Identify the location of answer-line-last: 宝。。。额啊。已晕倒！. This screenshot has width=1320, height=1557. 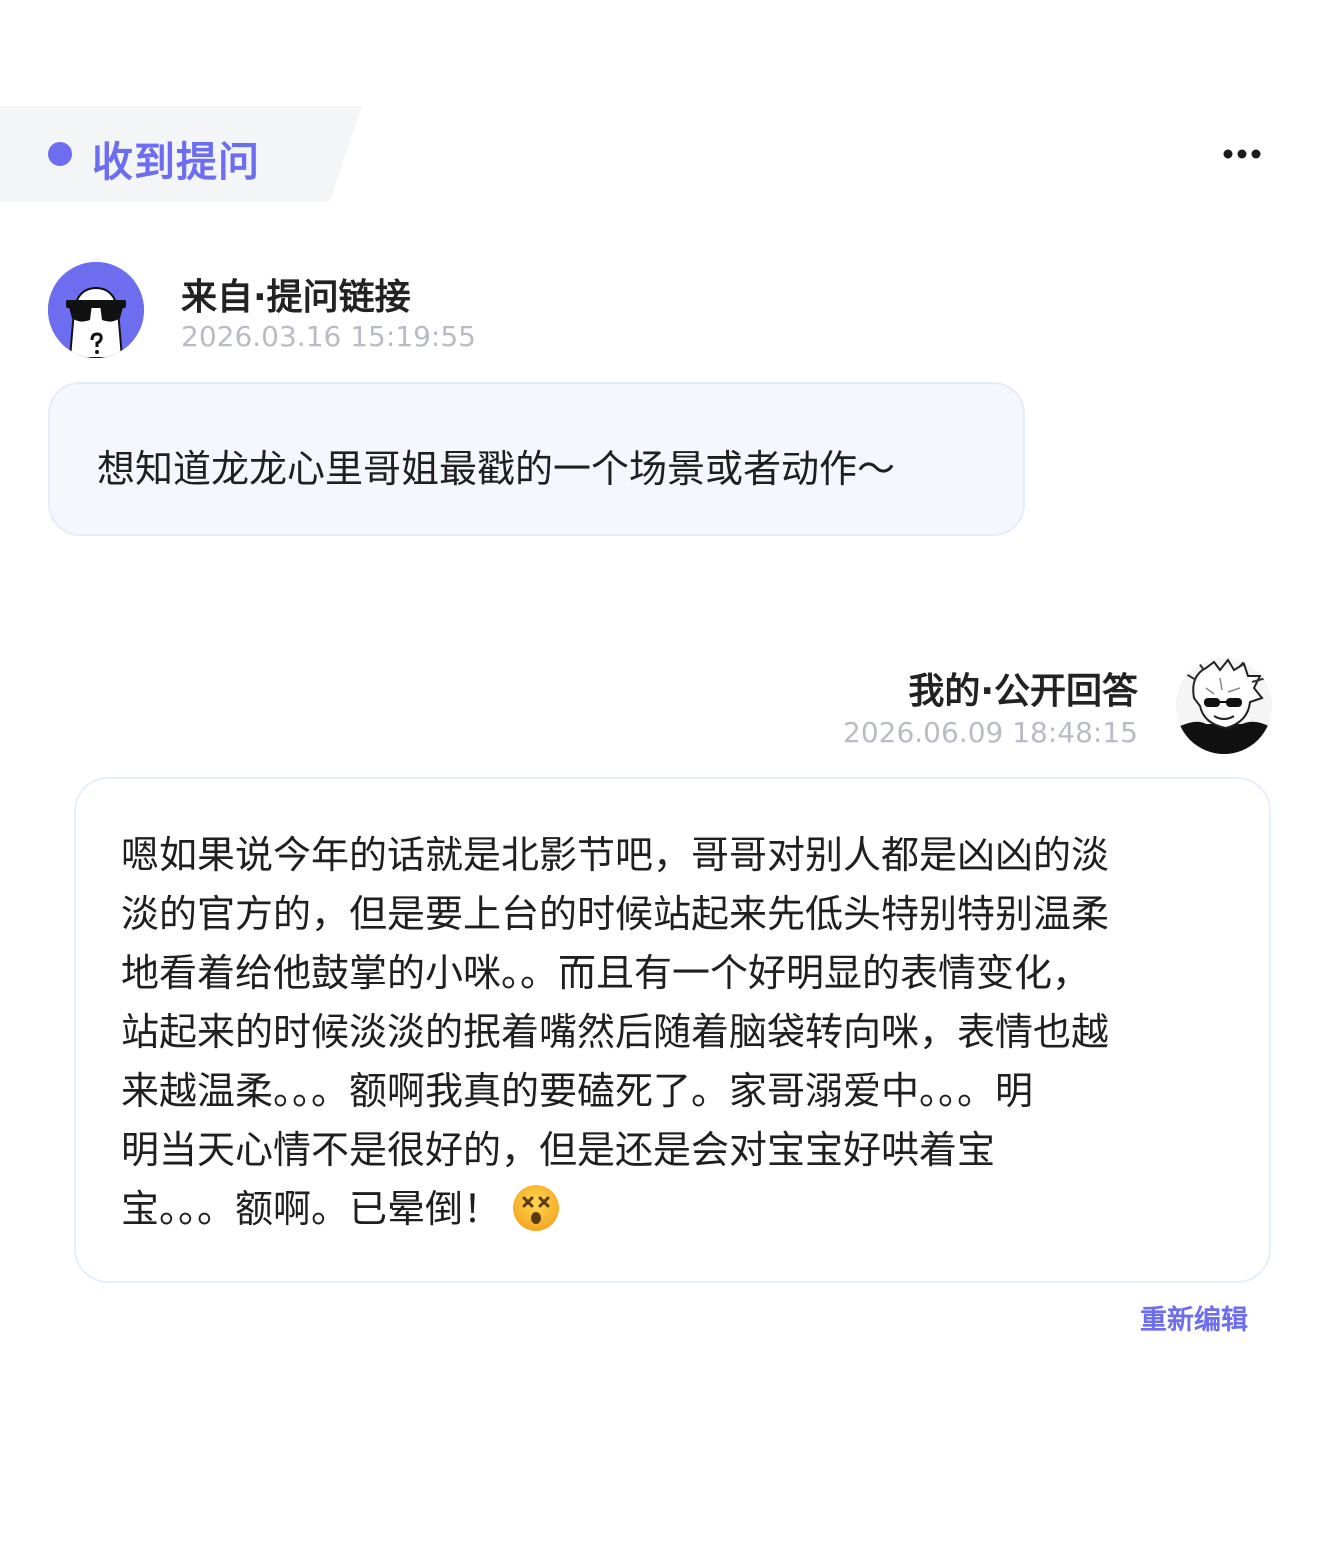
(671, 1209).